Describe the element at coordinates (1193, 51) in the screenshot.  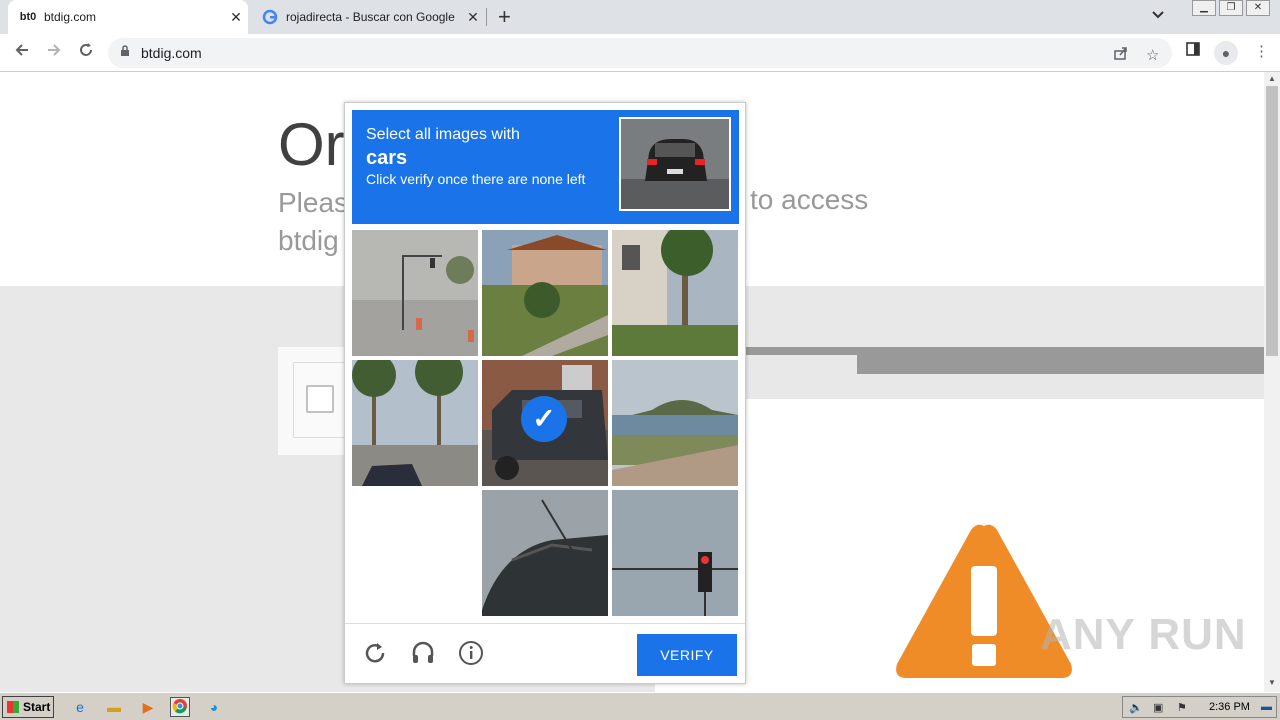
I see `side-panel-icon` at that location.